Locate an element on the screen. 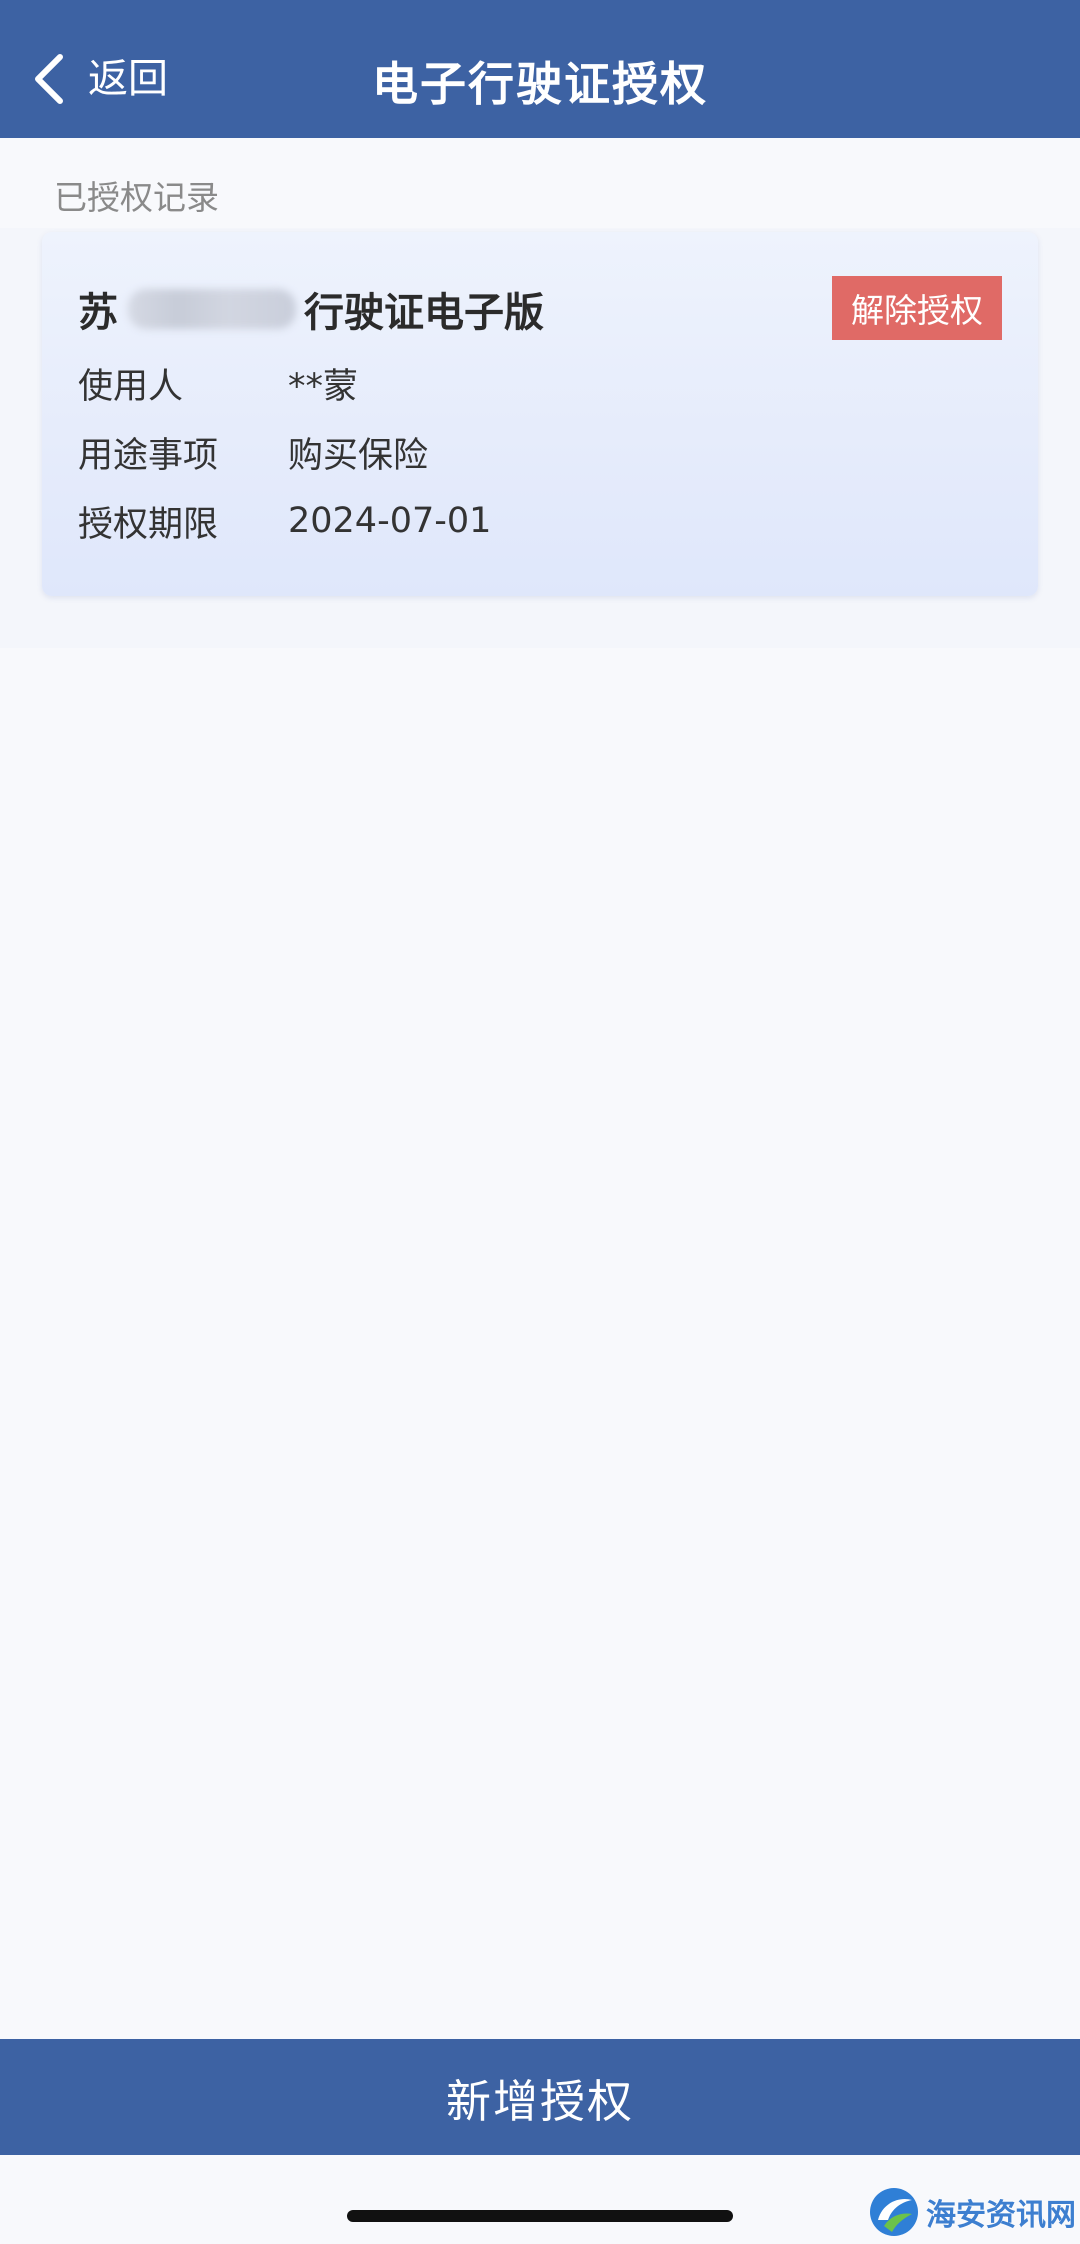 The height and width of the screenshot is (2244, 1080). watermark: 海安资讯网 is located at coordinates (972, 2212).